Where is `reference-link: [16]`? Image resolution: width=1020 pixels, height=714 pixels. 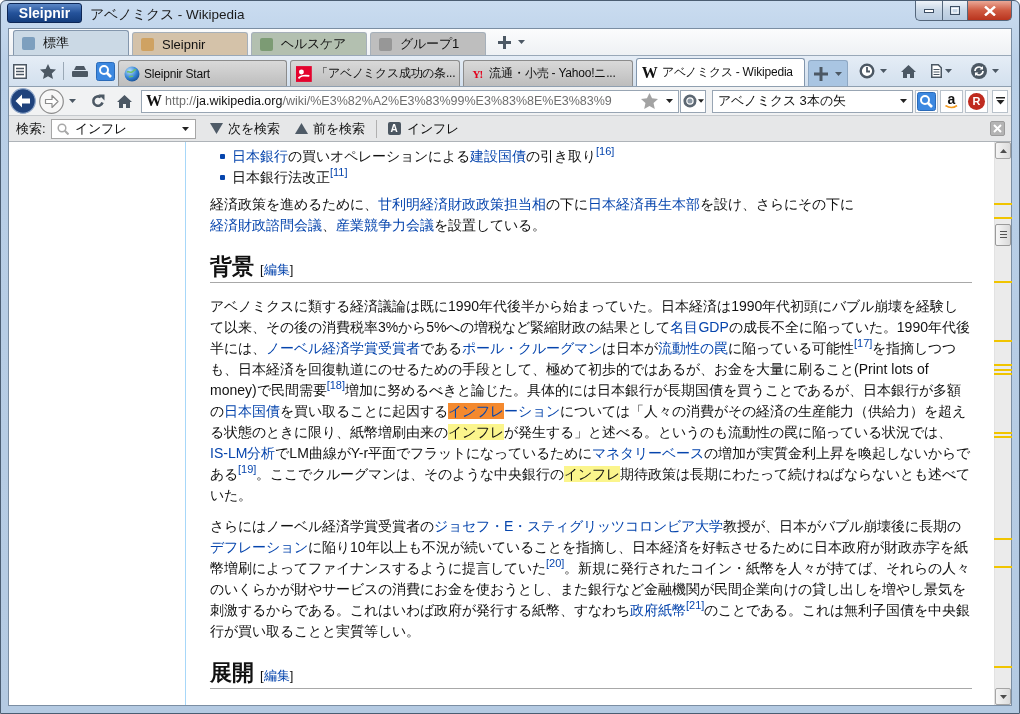
reference-link: [16] is located at coordinates (605, 151).